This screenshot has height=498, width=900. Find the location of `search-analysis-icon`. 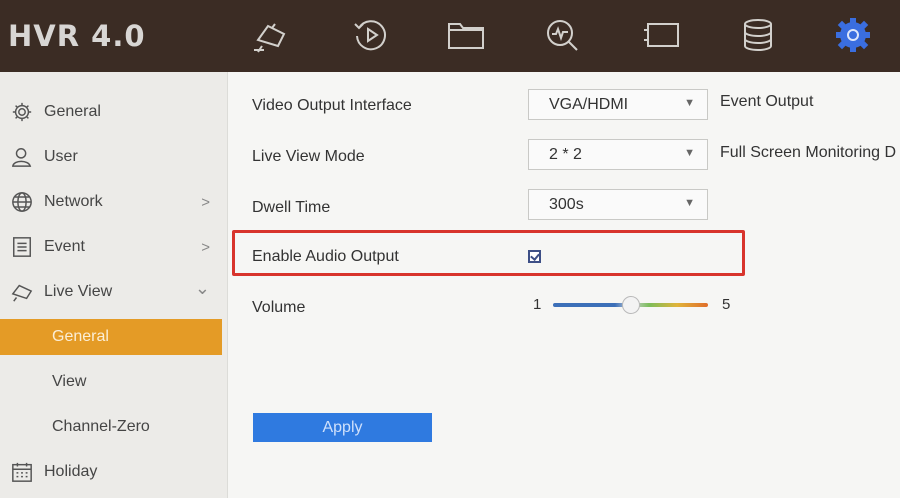

search-analysis-icon is located at coordinates (562, 35).